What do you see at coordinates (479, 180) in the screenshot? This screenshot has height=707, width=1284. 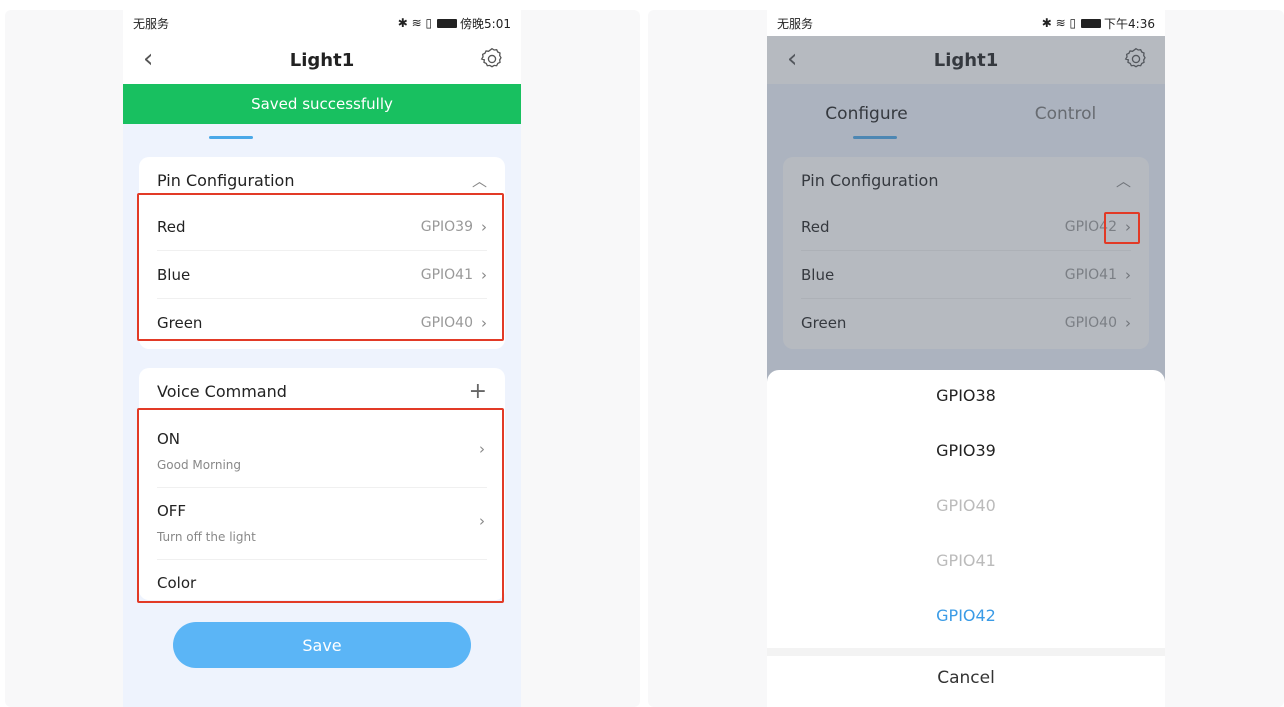 I see `chevron-up-icon: ︿` at bounding box center [479, 180].